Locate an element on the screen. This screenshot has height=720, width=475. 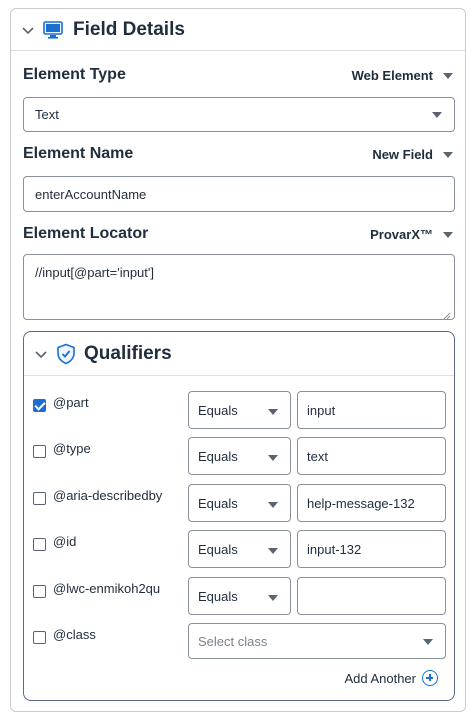
element-locator-mode-label: ProvarX™ is located at coordinates (401, 234).